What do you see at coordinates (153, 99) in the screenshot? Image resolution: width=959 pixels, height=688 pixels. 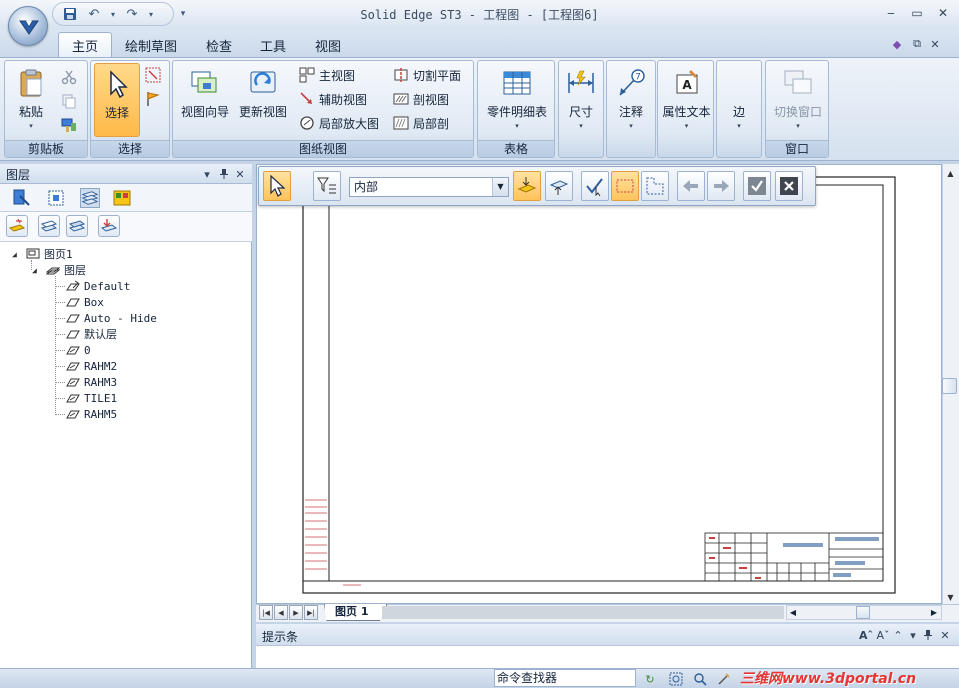 I see `select-flag-button` at bounding box center [153, 99].